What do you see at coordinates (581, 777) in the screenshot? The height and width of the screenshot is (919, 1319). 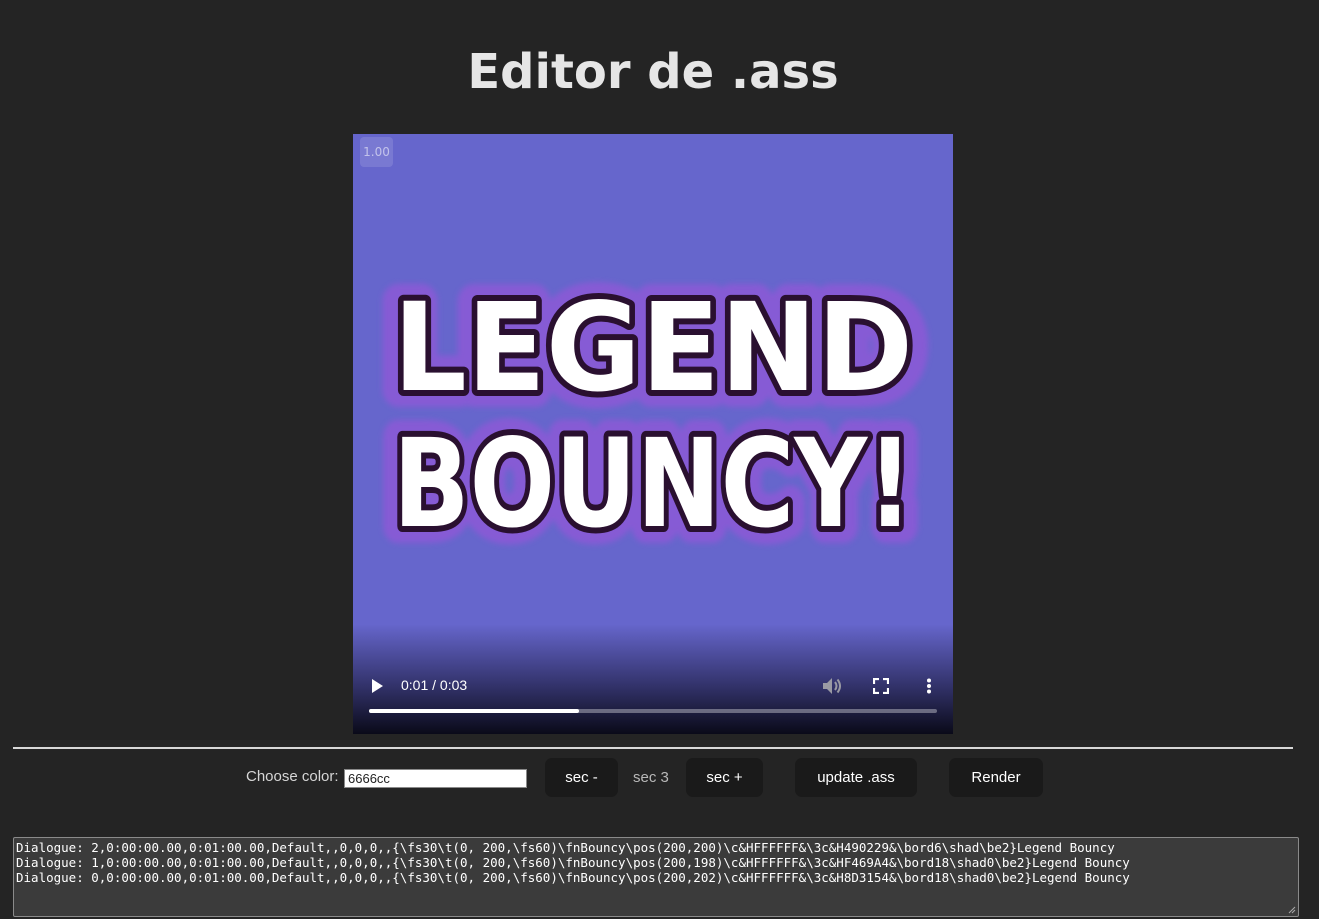 I see `sec-minus-button: sec -` at bounding box center [581, 777].